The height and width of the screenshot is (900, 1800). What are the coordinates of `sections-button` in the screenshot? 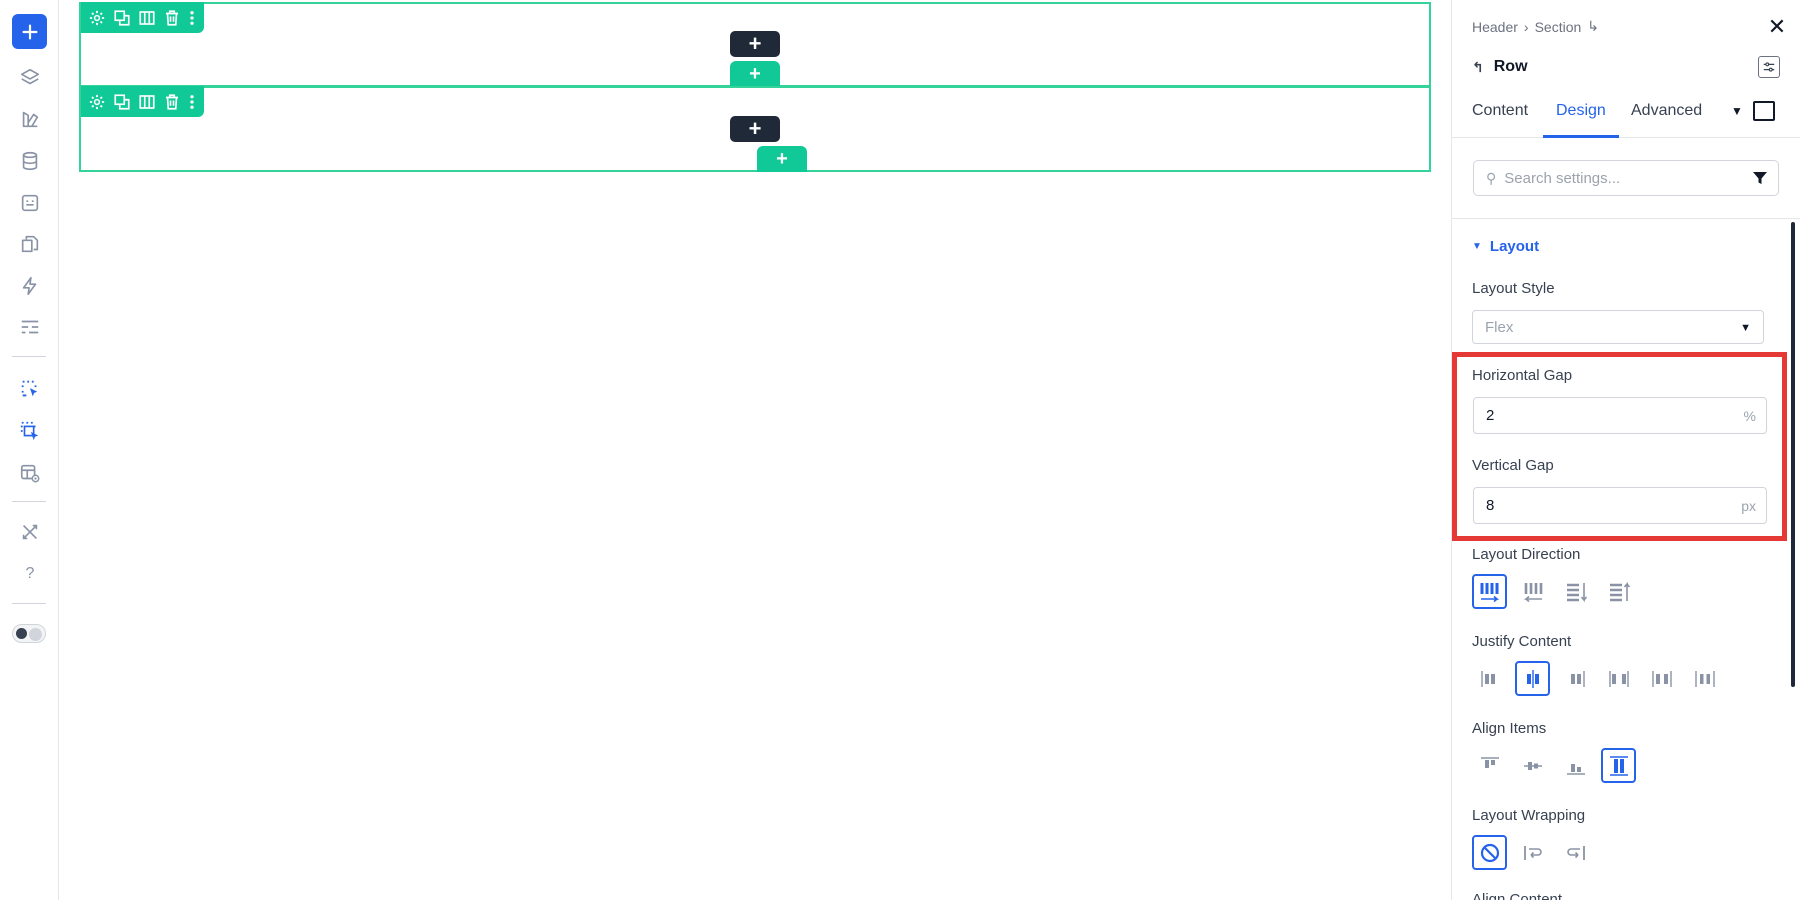 It's located at (30, 327).